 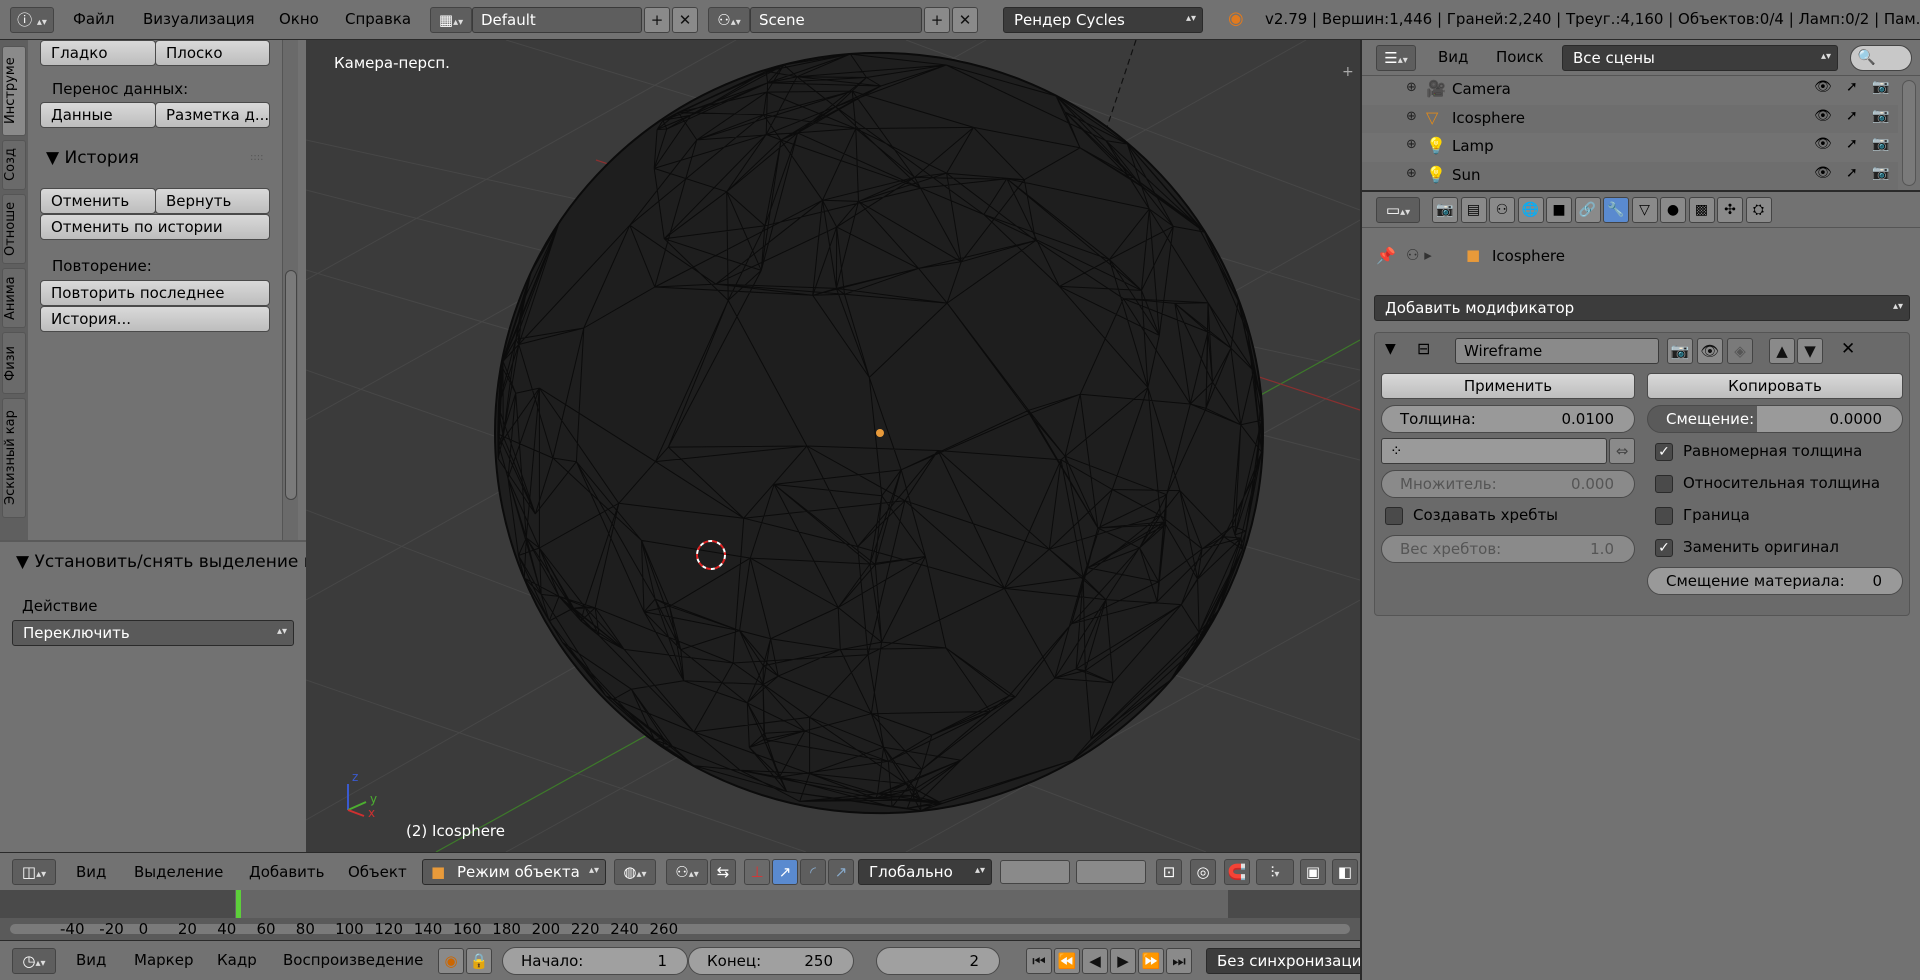 I want to click on menu-add: Добавить, so click(x=287, y=872).